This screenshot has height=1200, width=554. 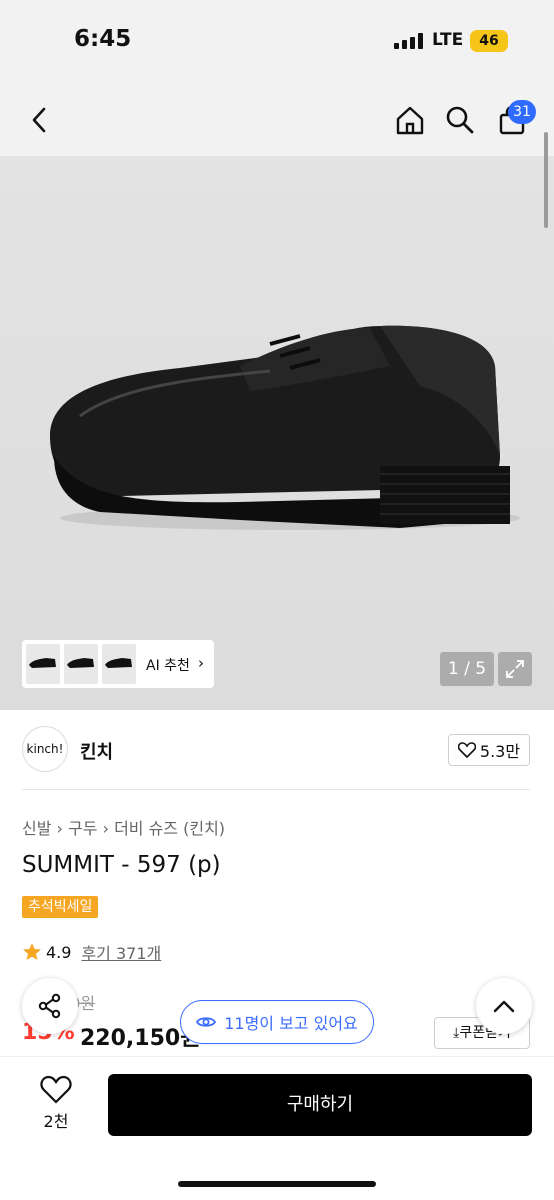 I want to click on buy-button: 구매하기, so click(x=320, y=1105).